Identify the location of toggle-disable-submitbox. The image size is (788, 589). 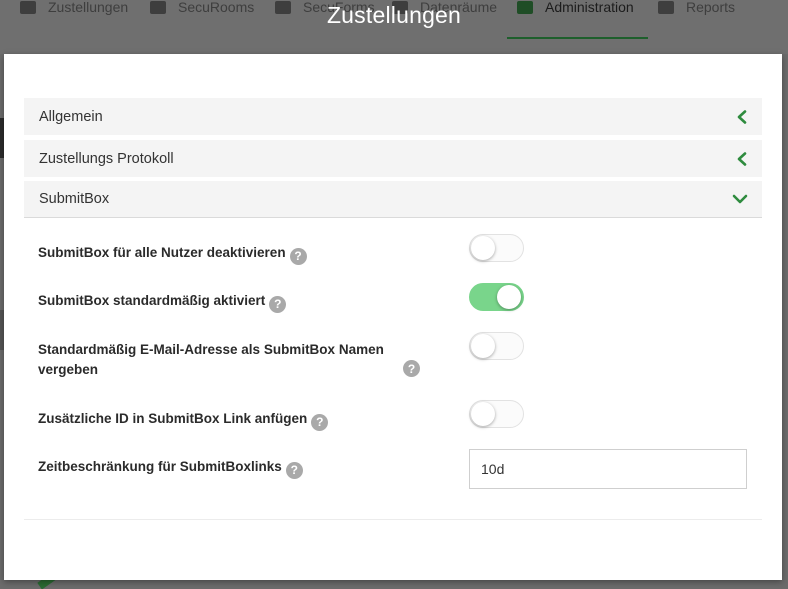
(496, 248).